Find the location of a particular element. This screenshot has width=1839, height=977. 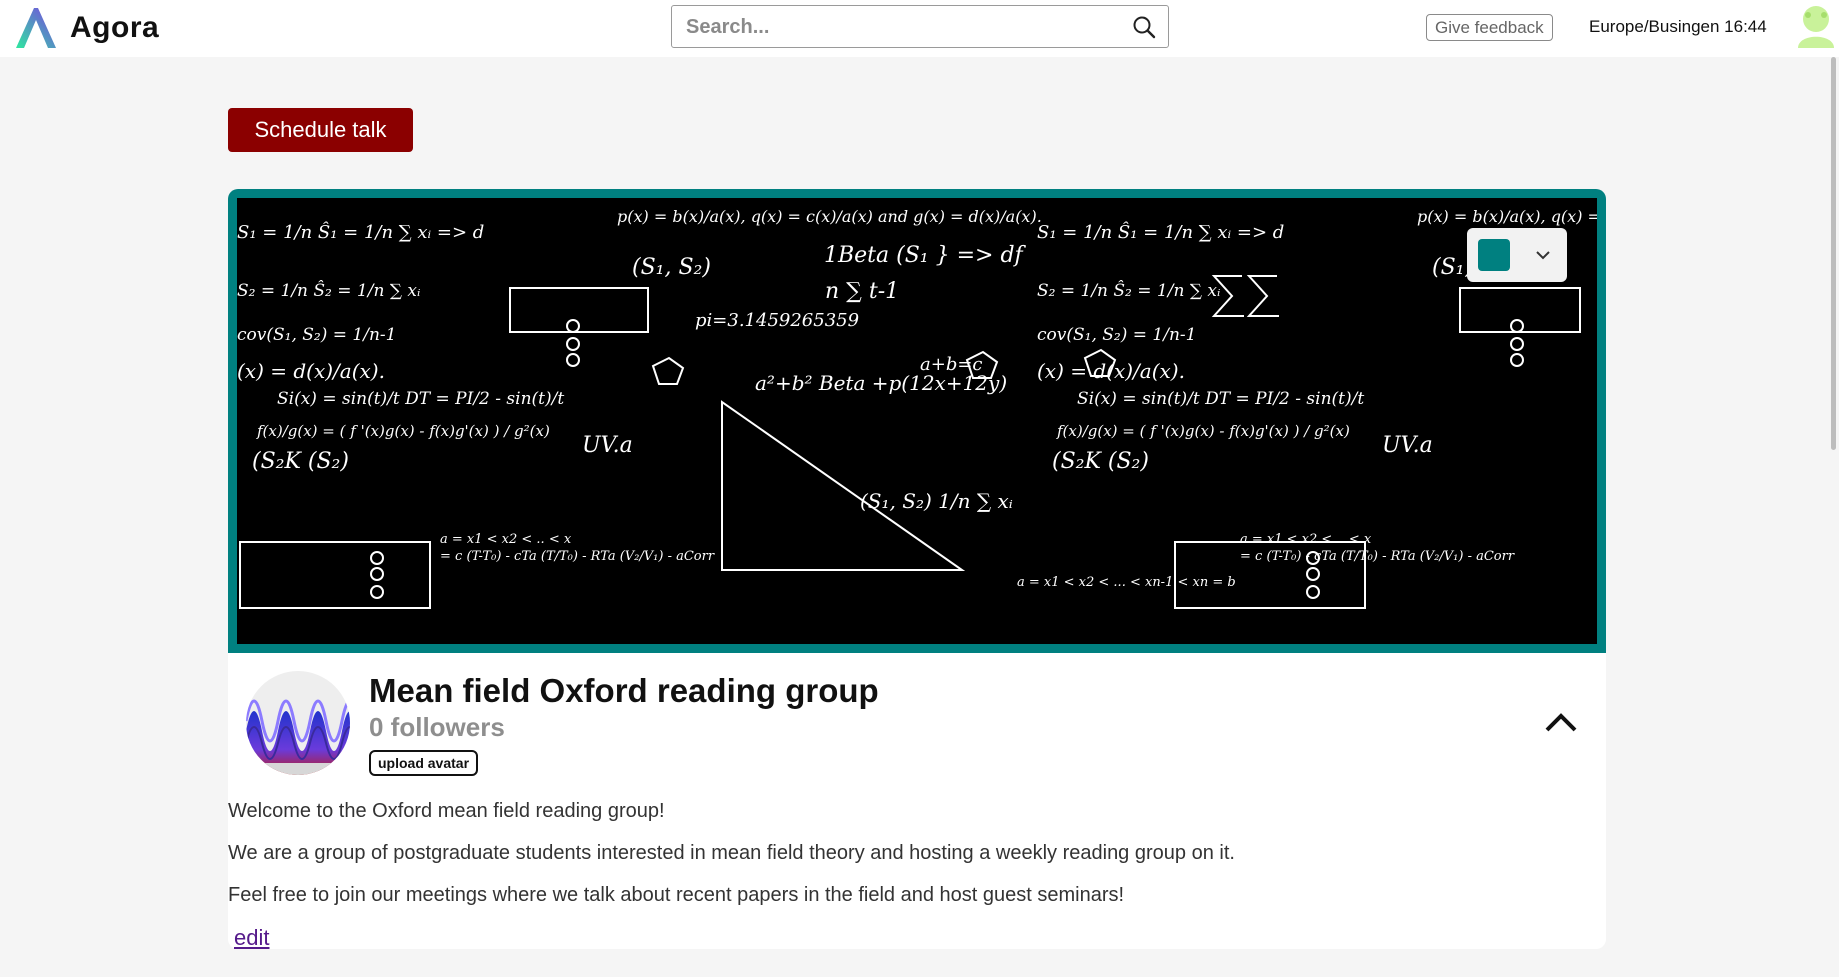

followers-count: 0 followers is located at coordinates (437, 727).